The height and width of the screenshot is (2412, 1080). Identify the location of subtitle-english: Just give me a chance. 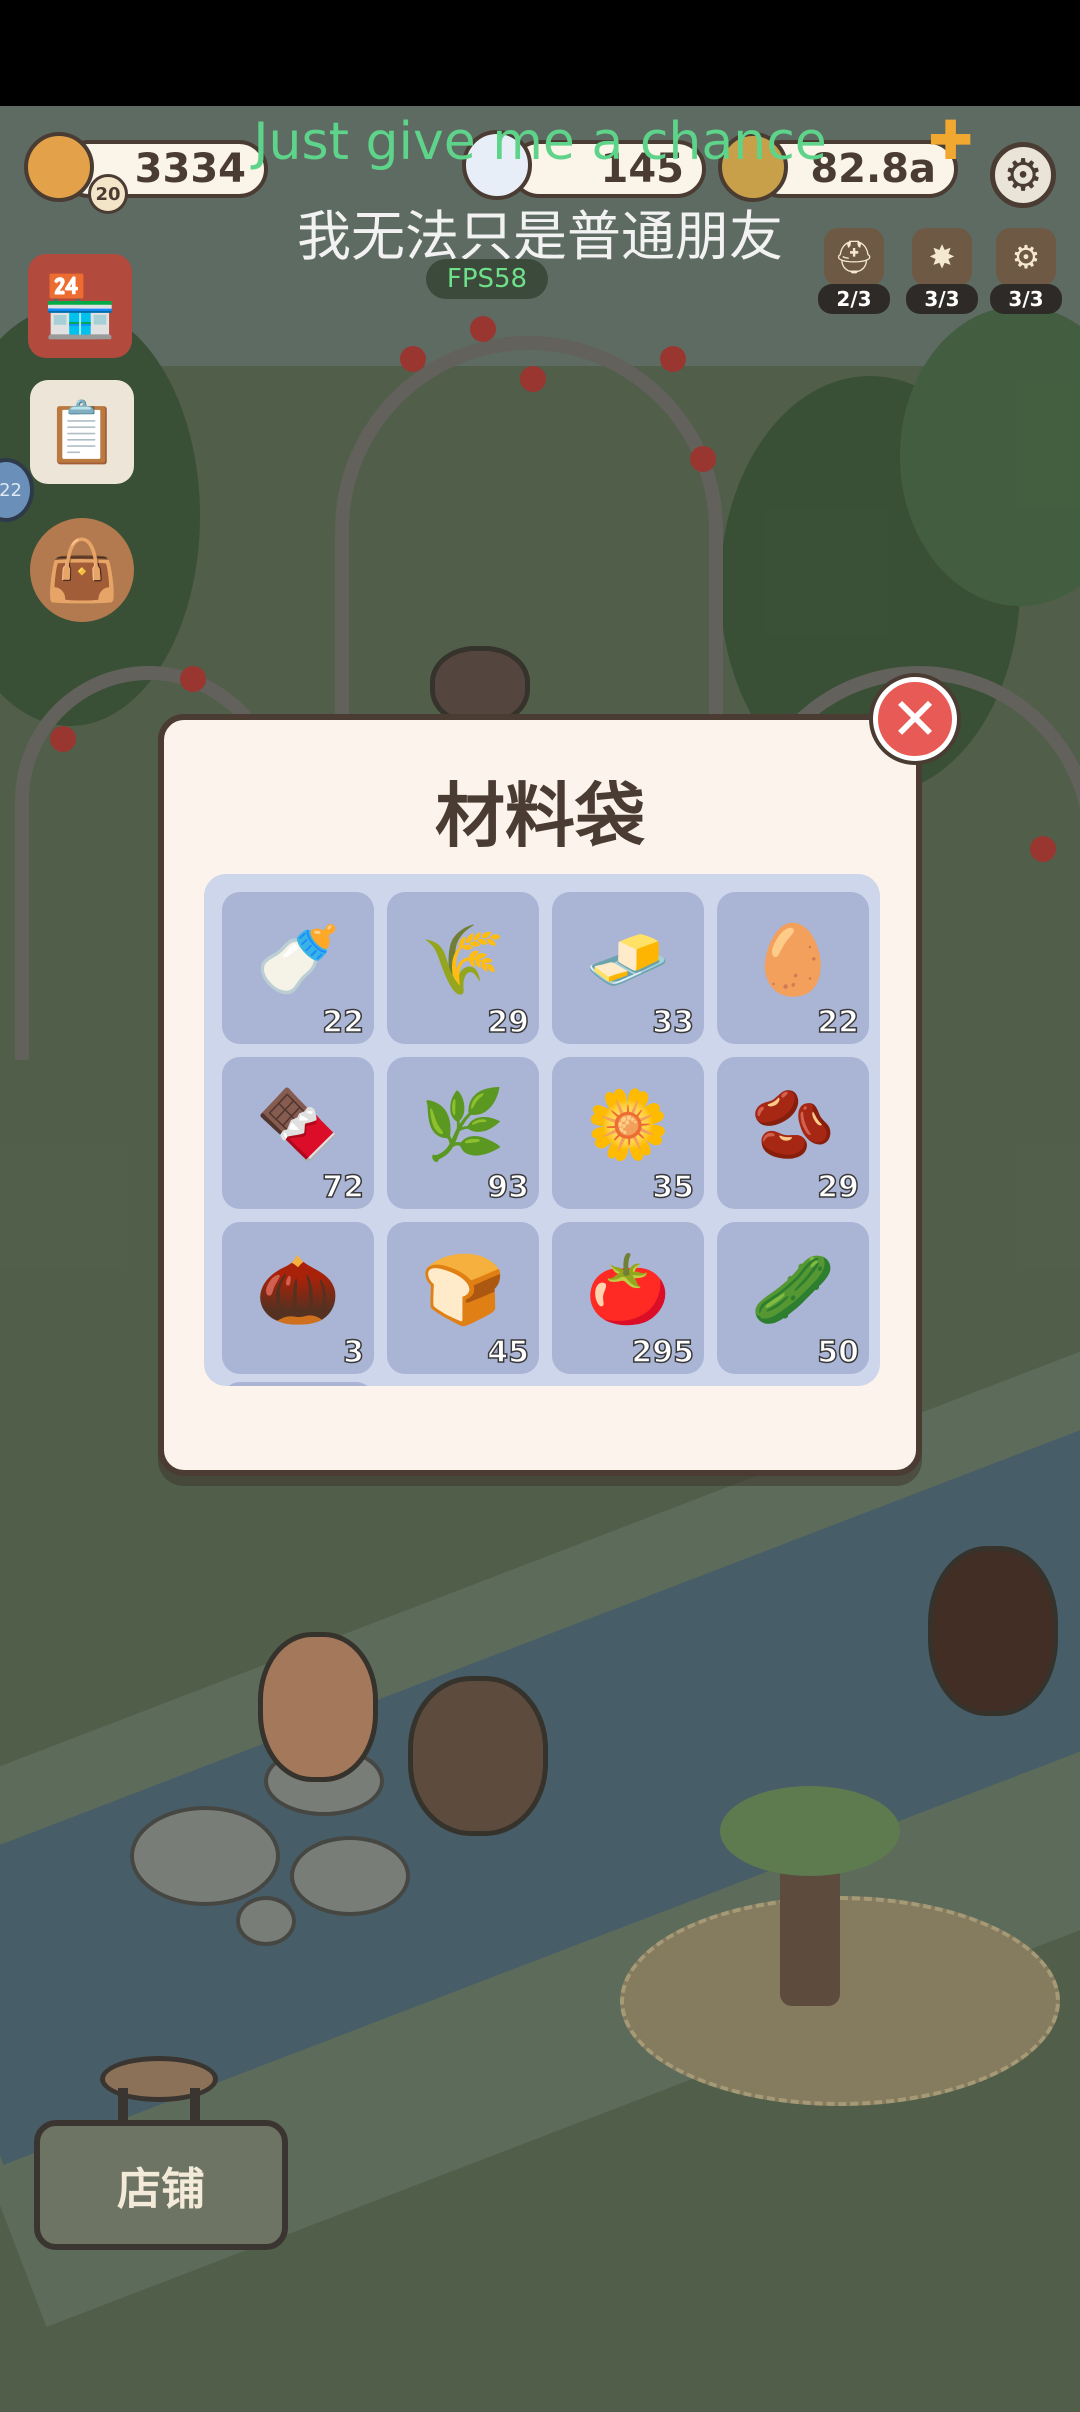
(540, 142).